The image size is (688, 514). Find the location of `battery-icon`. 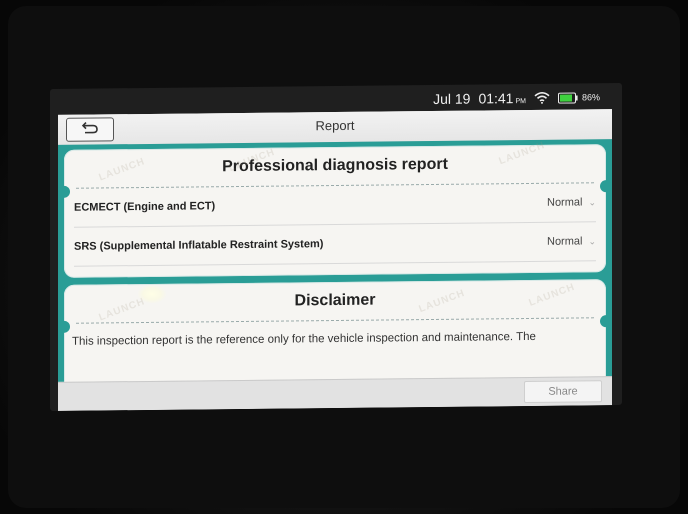

battery-icon is located at coordinates (567, 98).